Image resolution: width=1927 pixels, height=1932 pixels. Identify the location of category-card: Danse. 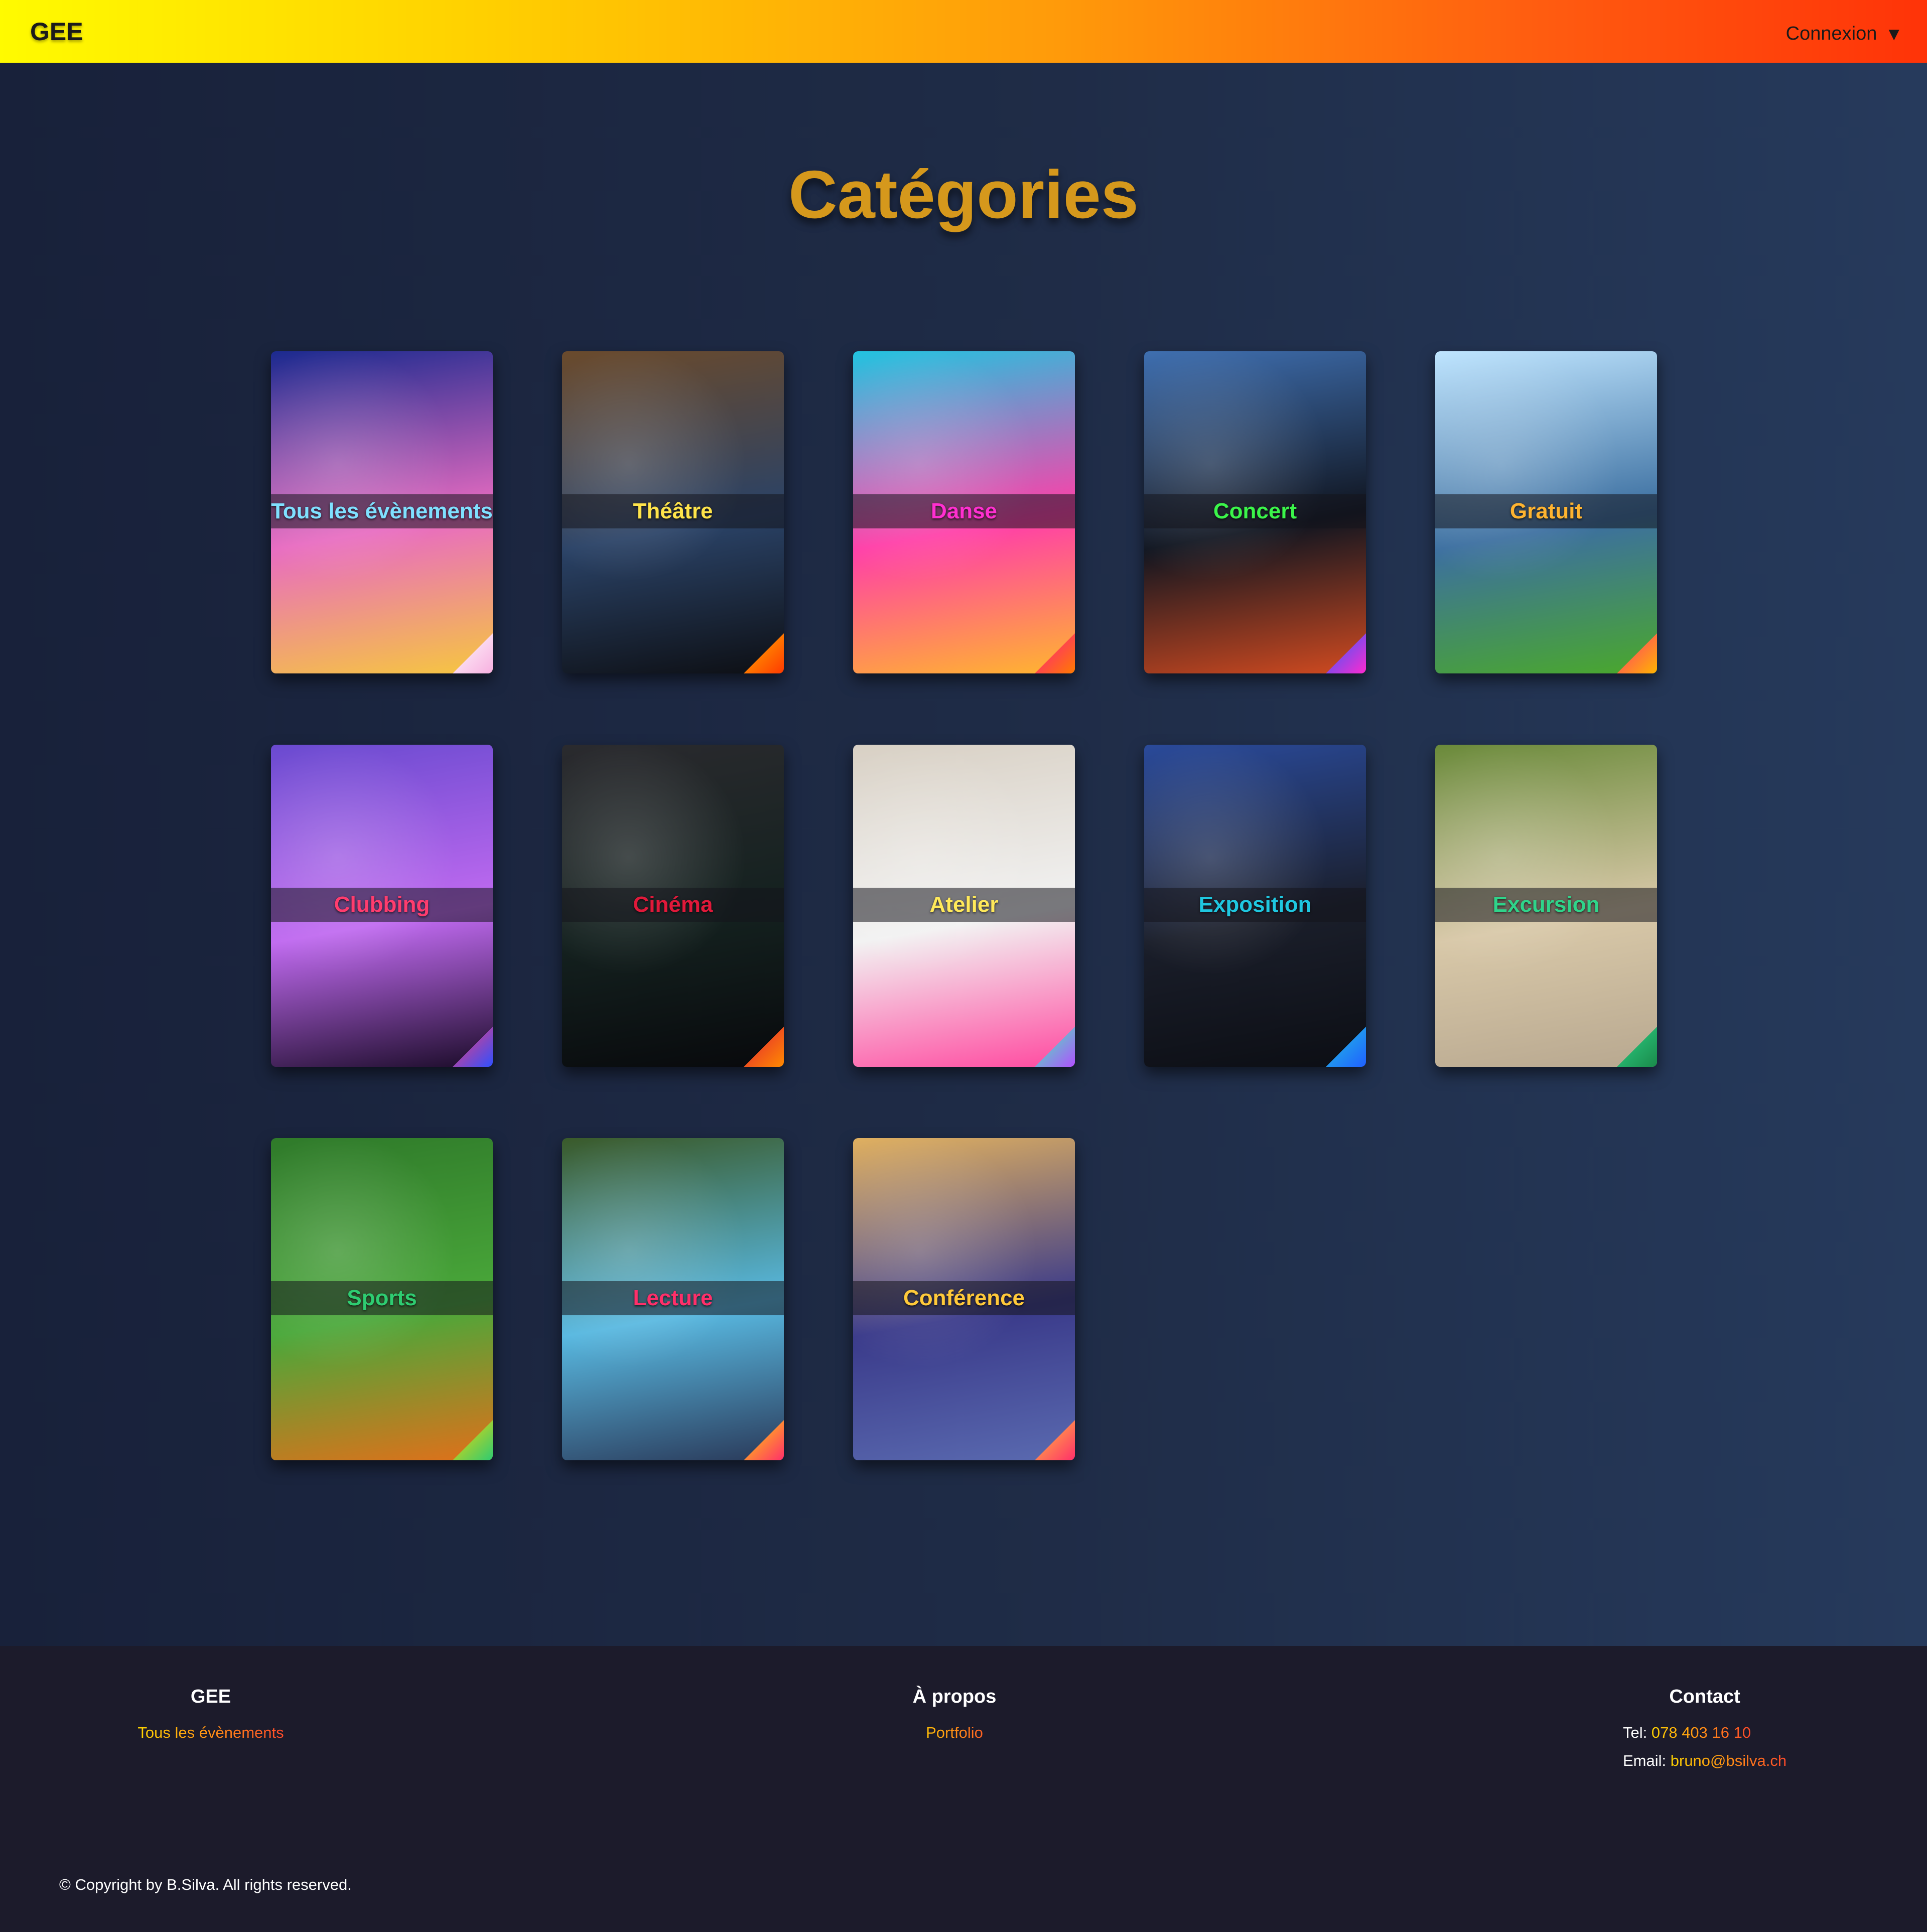
(964, 512).